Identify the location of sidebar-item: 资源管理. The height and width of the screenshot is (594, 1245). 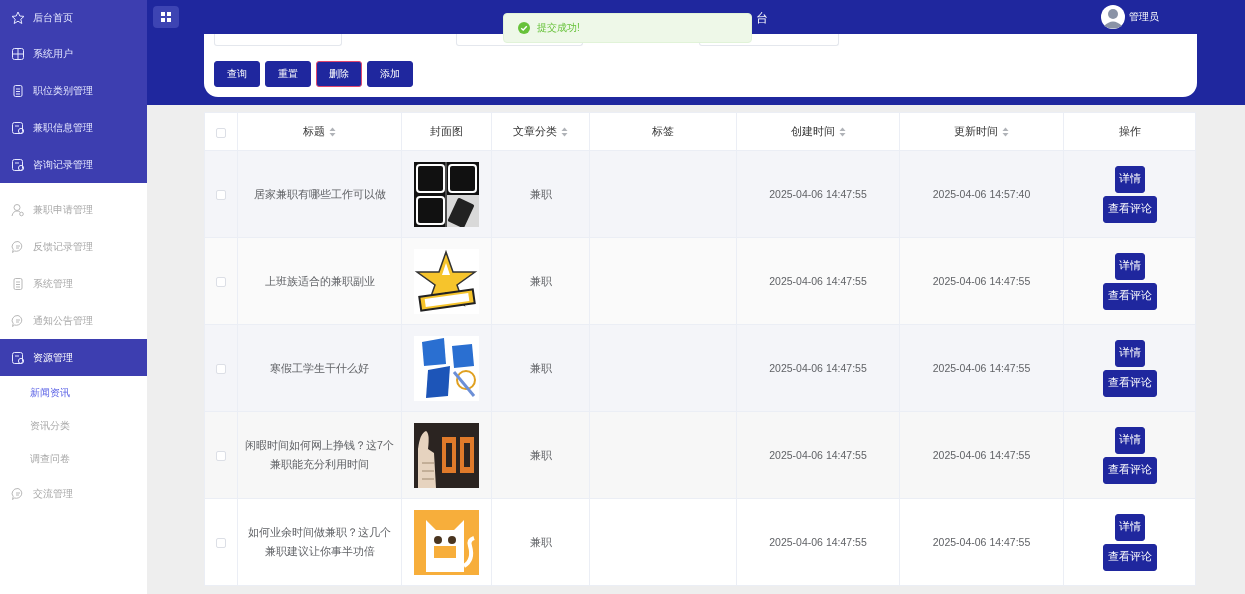
(73, 357).